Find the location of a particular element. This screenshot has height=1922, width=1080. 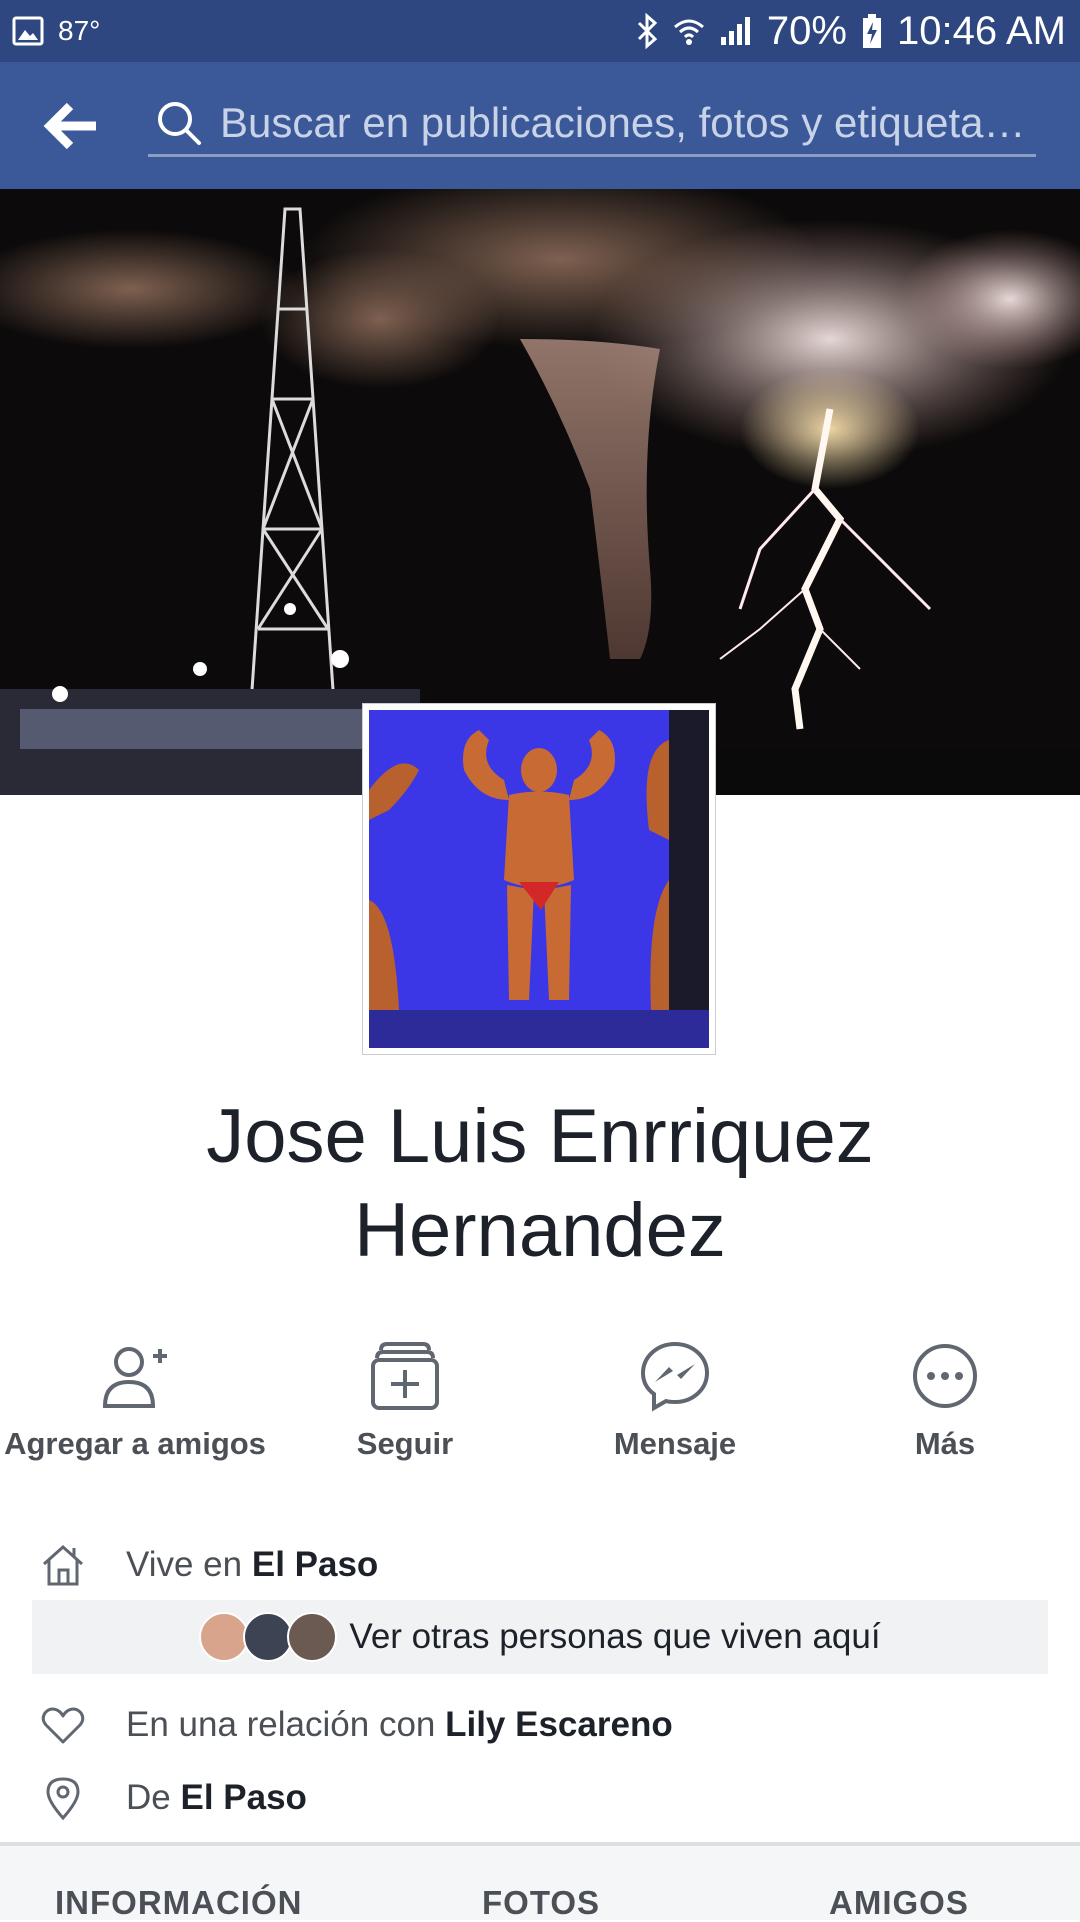

battery-percent: 70% is located at coordinates (806, 30).